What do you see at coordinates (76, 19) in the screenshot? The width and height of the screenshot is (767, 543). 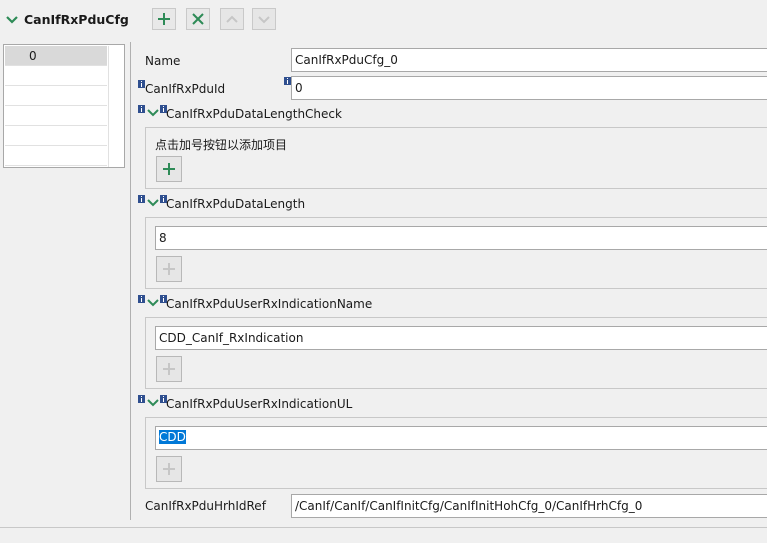 I see `page-title: CanIfRxPduCfg` at bounding box center [76, 19].